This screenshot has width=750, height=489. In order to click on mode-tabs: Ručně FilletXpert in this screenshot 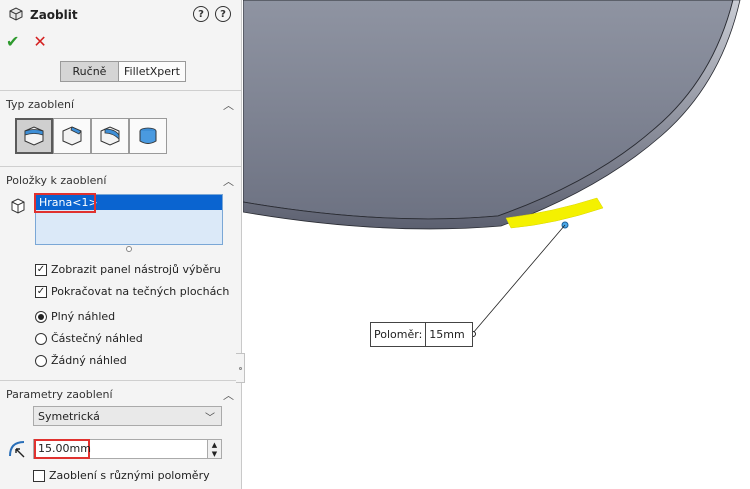, I will do `click(123, 71)`.